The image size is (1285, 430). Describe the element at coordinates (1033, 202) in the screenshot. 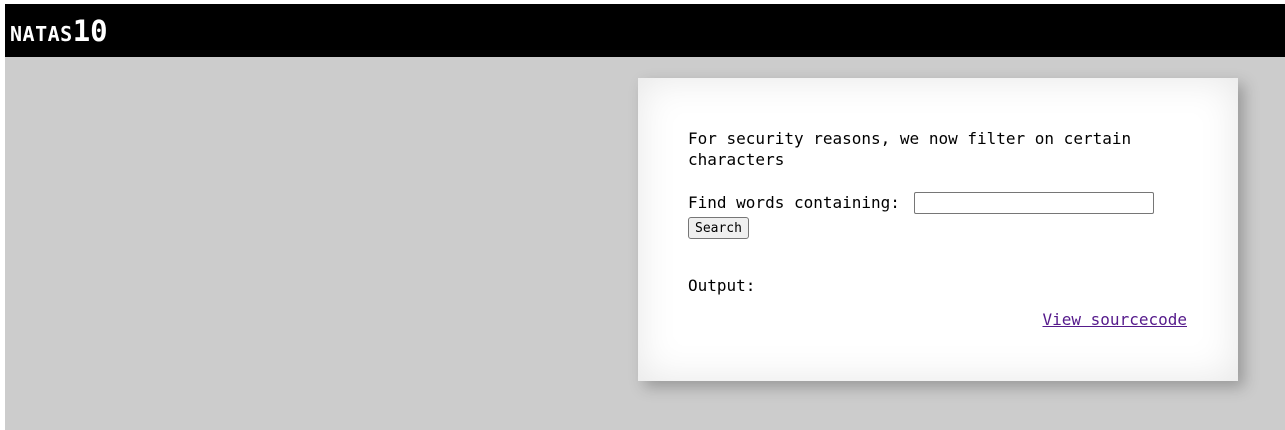

I see `search-input` at that location.